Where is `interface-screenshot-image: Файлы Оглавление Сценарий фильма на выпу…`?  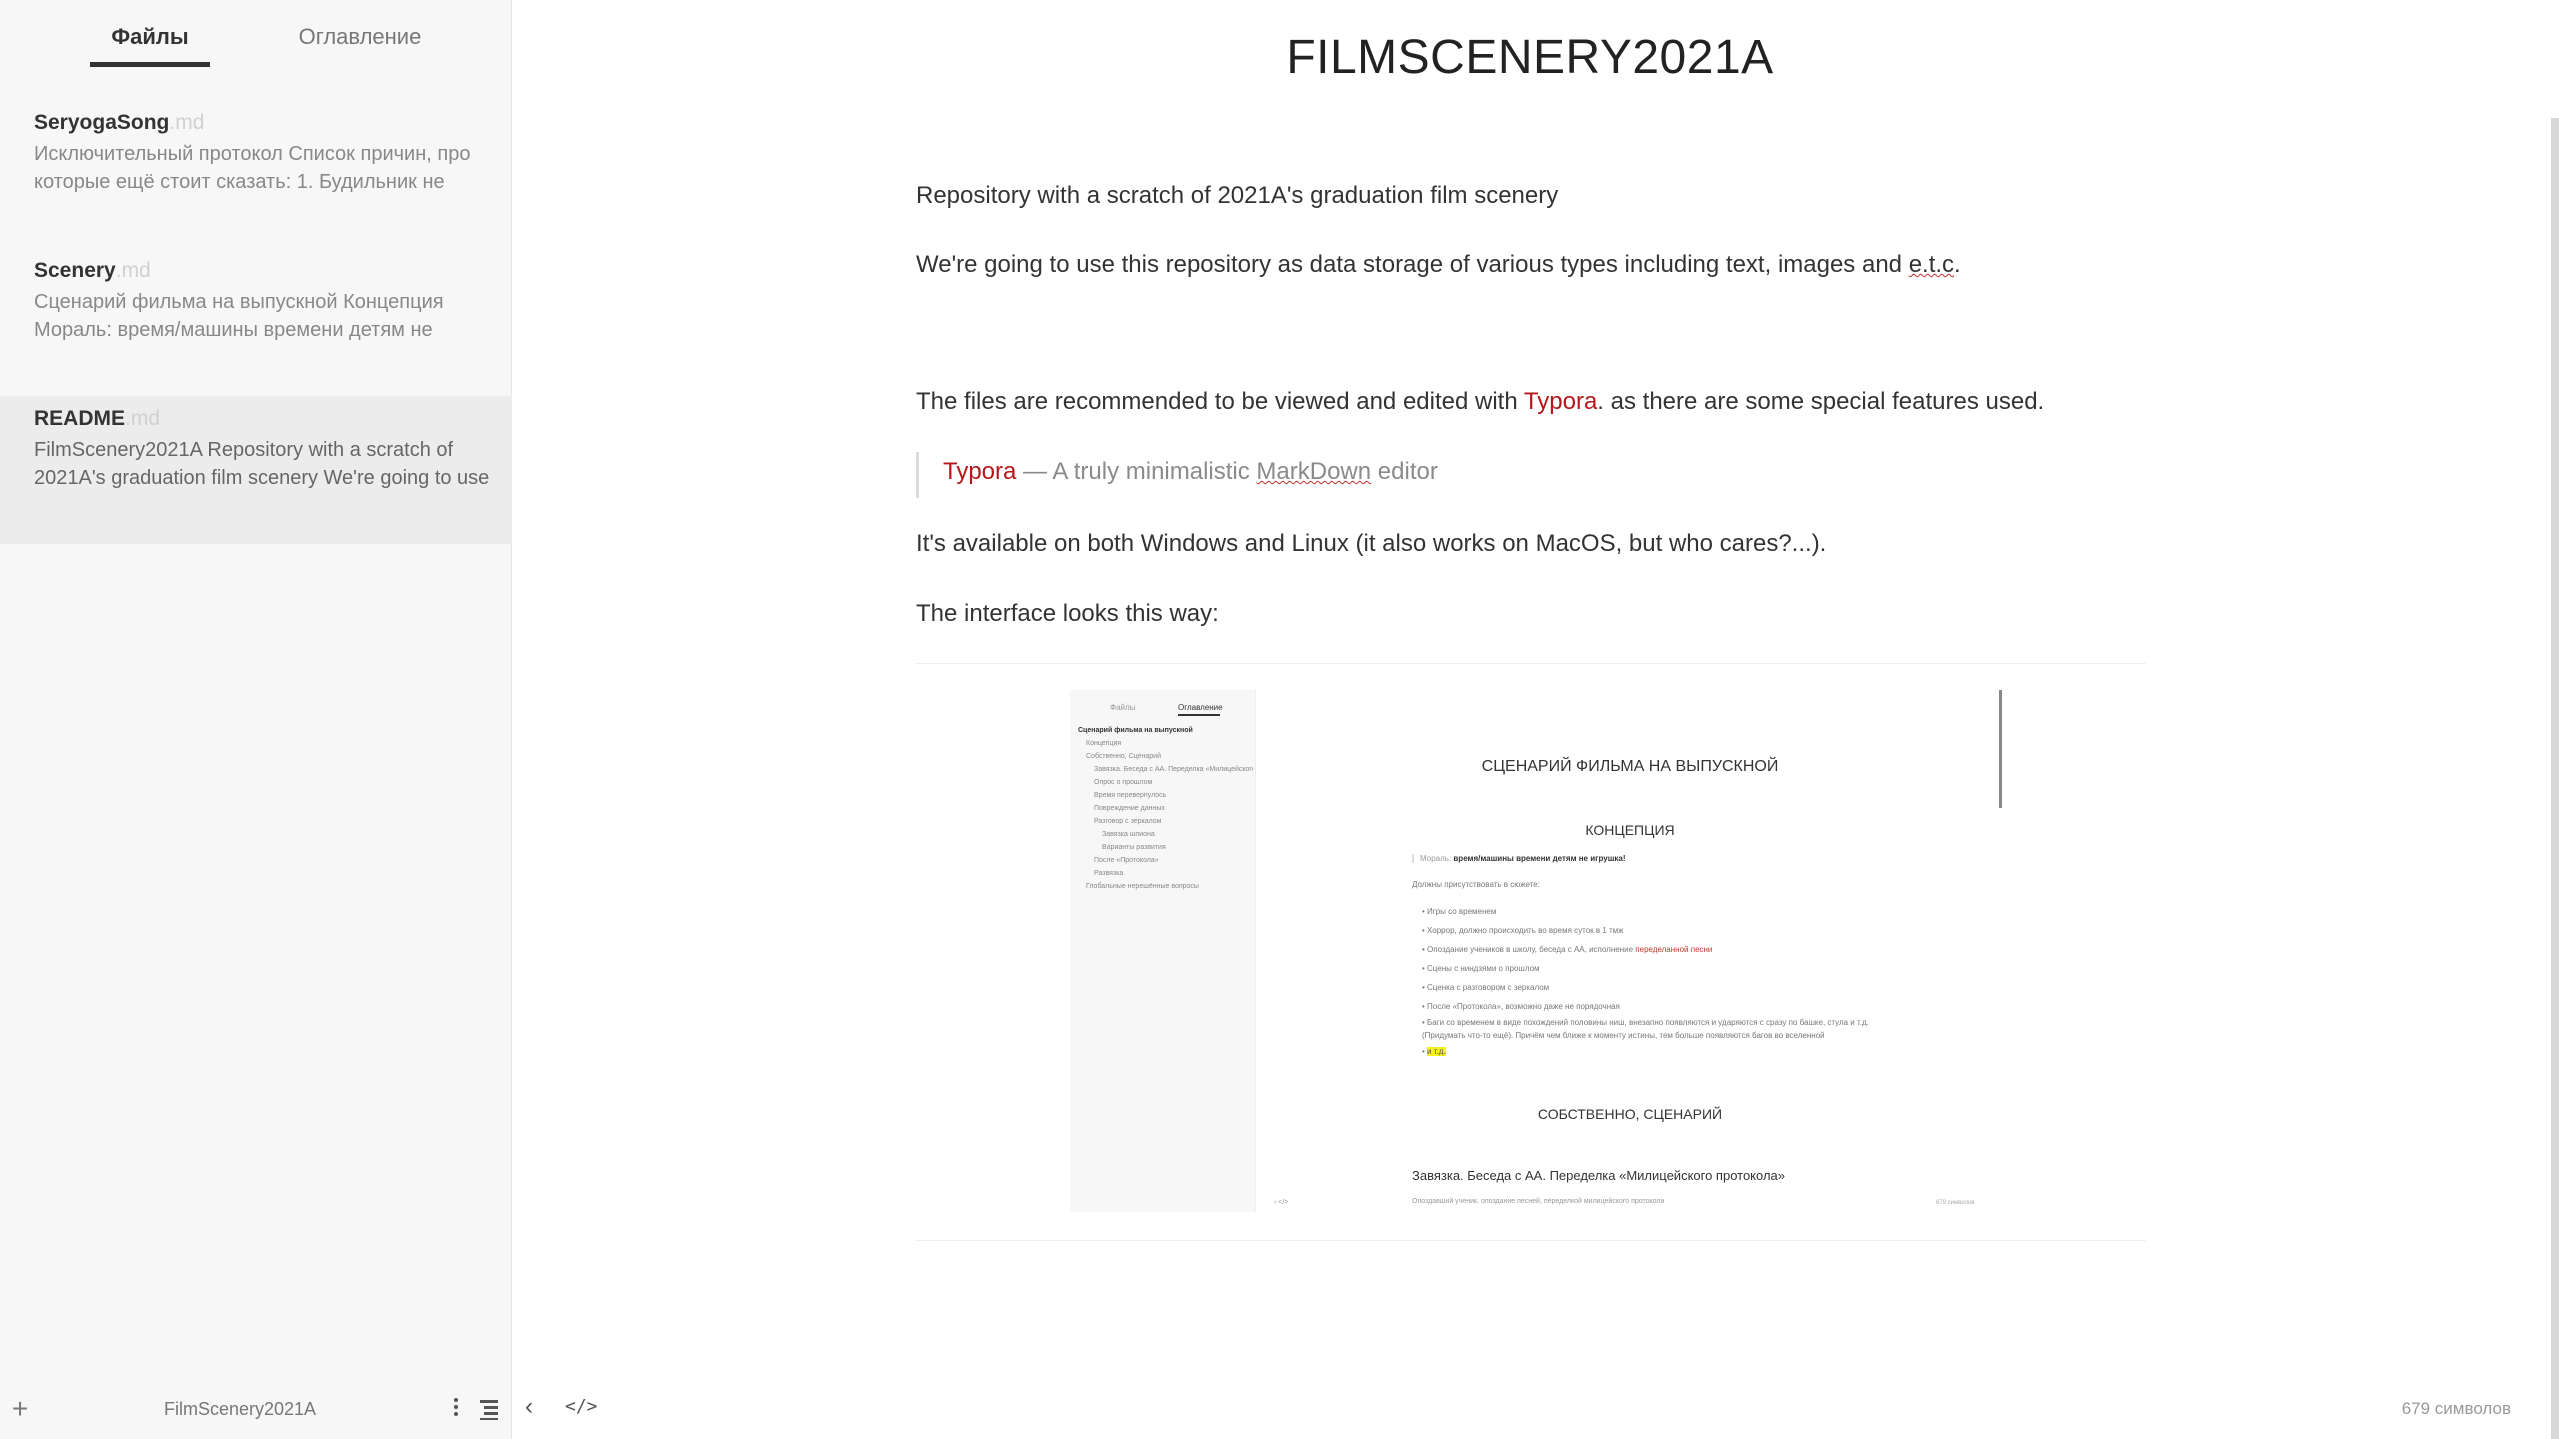
interface-screenshot-image: Файлы Оглавление Сценарий фильма на выпу… is located at coordinates (1537, 951).